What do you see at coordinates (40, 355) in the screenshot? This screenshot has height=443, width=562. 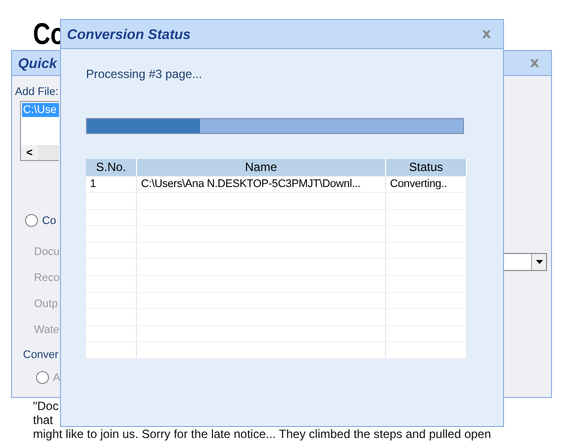 I see `section-label: Conver` at bounding box center [40, 355].